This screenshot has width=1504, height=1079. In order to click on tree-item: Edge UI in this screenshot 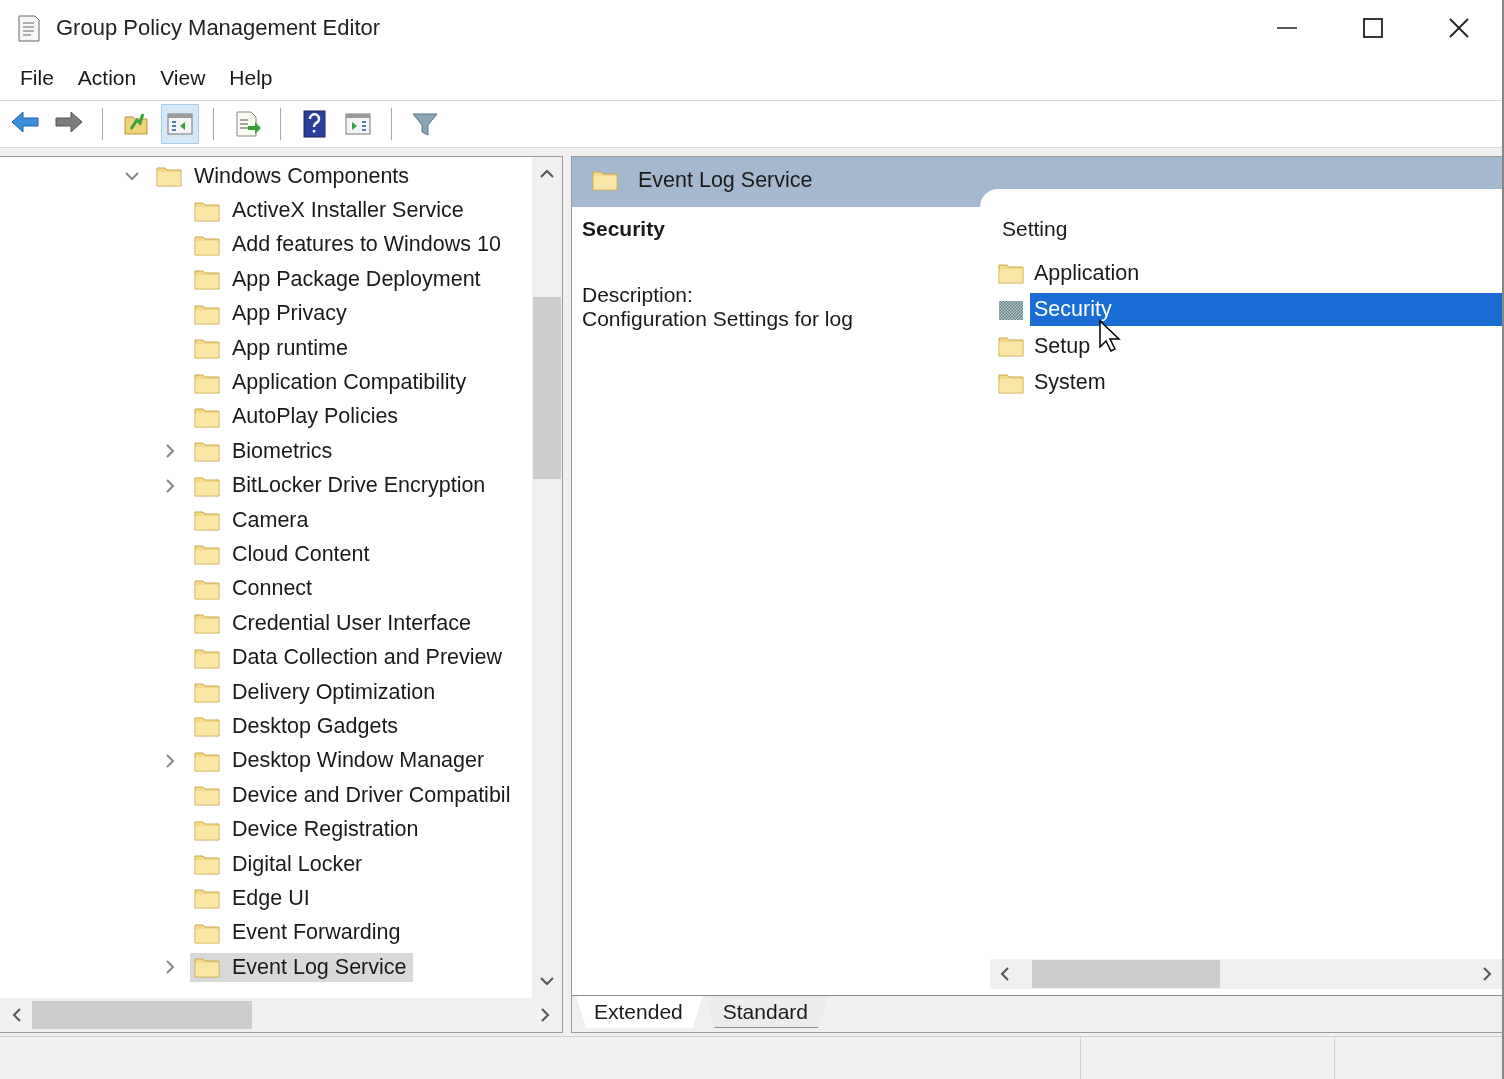, I will do `click(253, 898)`.